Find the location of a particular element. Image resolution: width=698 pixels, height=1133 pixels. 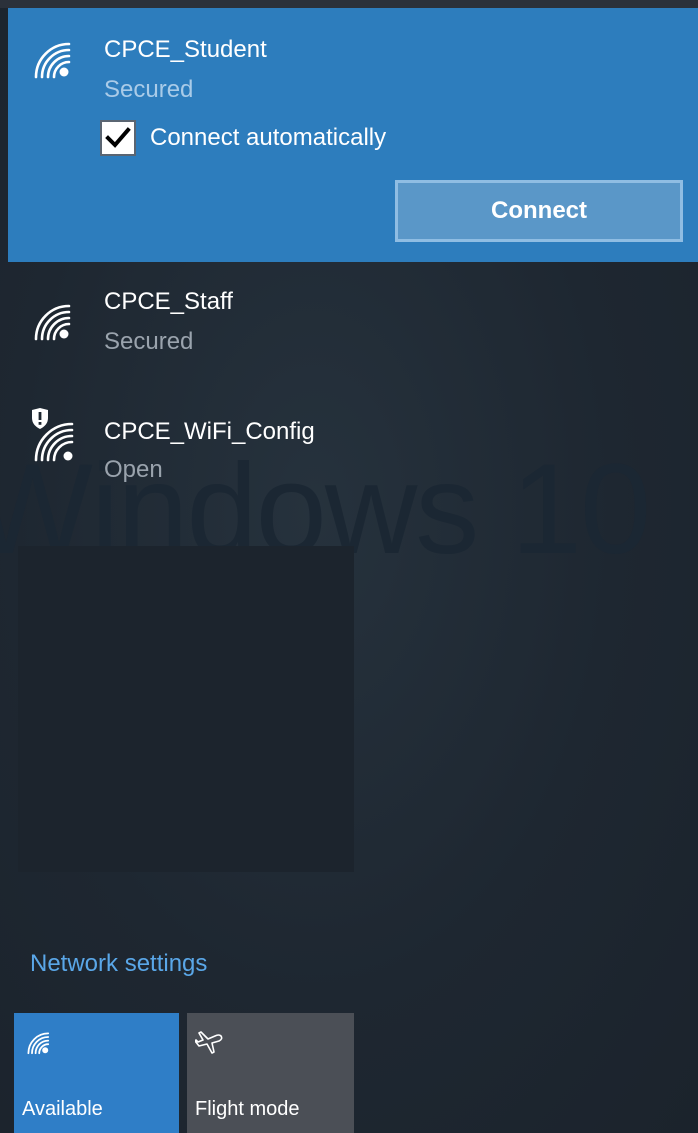

connect-automatically-checkbox is located at coordinates (118, 138).